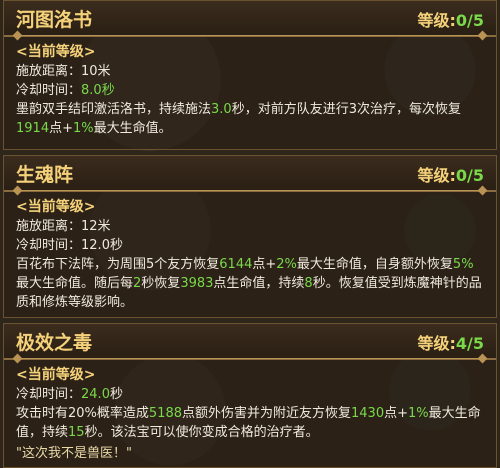  Describe the element at coordinates (450, 343) in the screenshot. I see `skill-level: 等级:4/5` at that location.